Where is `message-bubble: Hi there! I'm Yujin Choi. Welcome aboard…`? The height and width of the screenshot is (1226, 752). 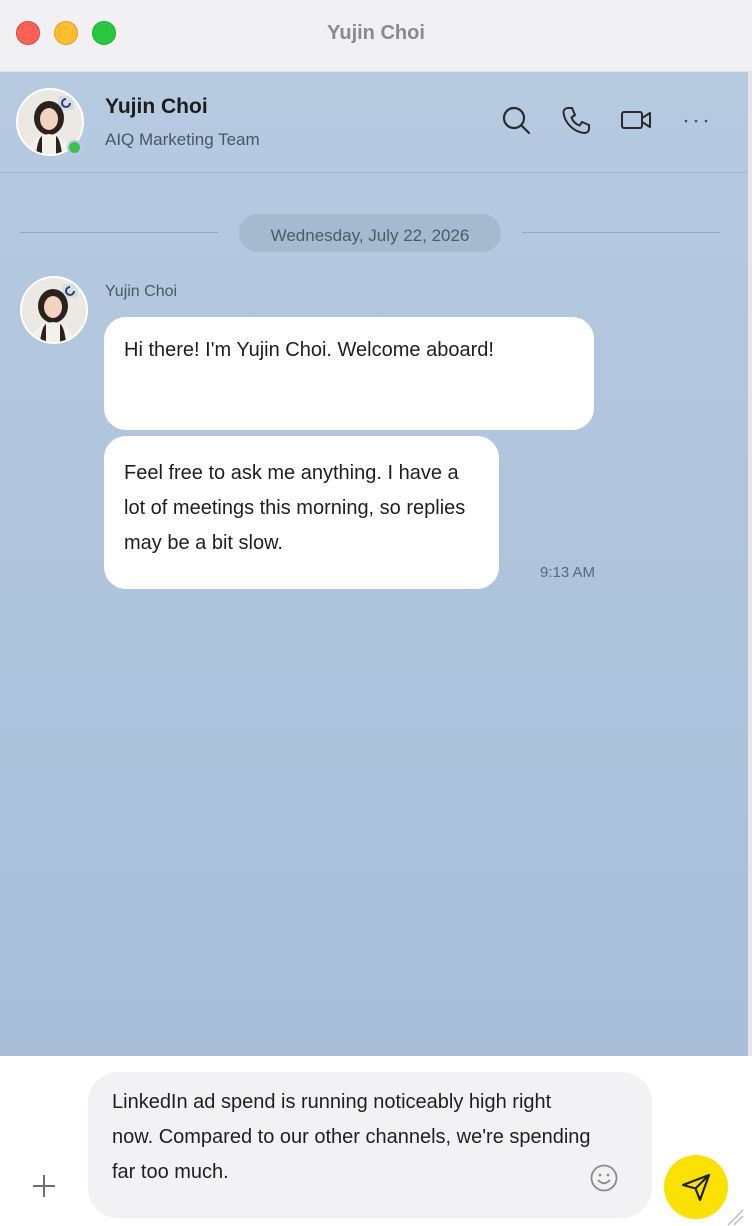 message-bubble: Hi there! I'm Yujin Choi. Welcome aboard… is located at coordinates (349, 373).